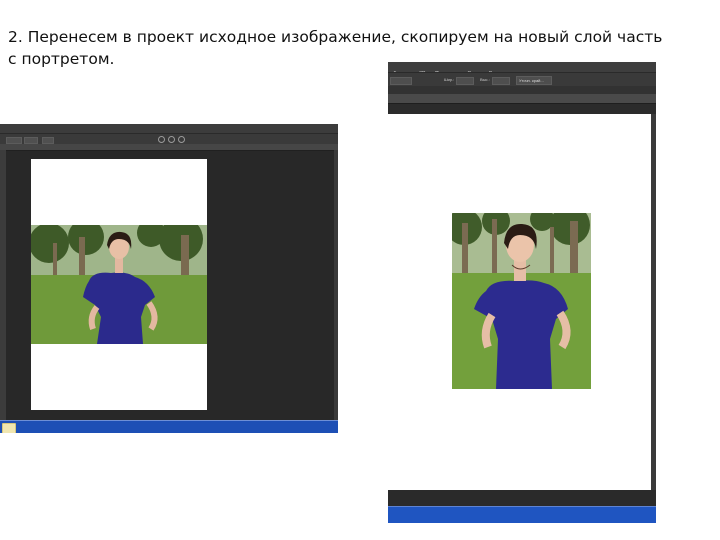 This screenshot has height=540, width=720. Describe the element at coordinates (181, 139) in the screenshot. I see `commit-icon` at that location.